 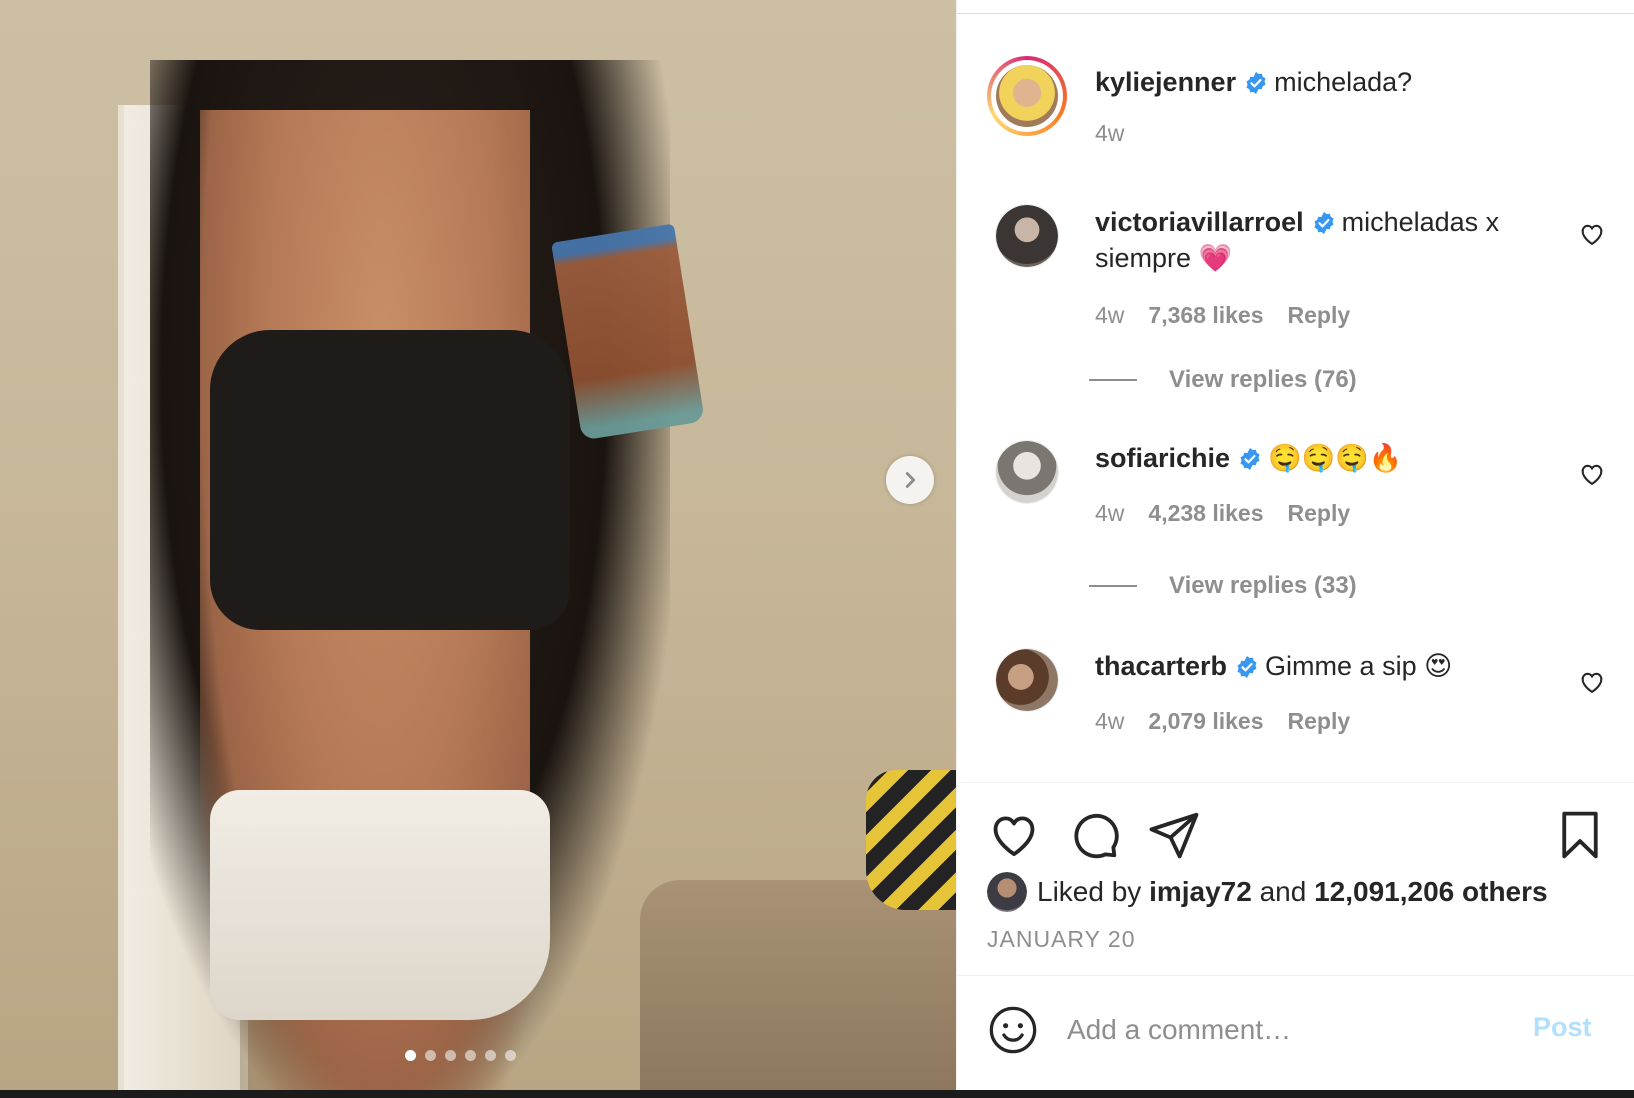 I want to click on comment-input, so click(x=1277, y=1030).